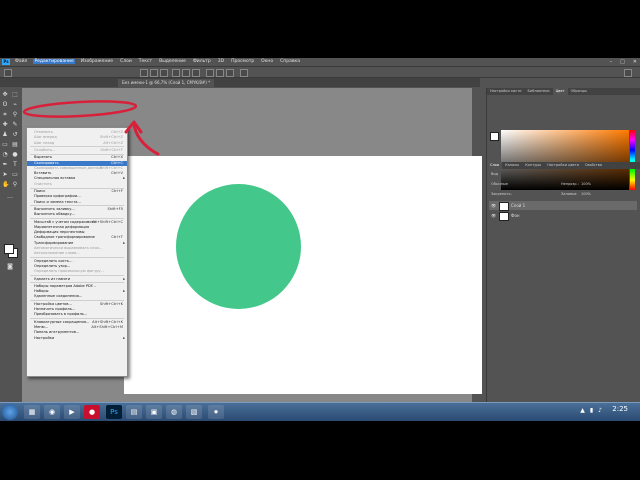 Image resolution: width=640 pixels, height=480 pixels. What do you see at coordinates (77, 339) in the screenshot?
I see `edit-menu-item: Настройки ▸` at bounding box center [77, 339].